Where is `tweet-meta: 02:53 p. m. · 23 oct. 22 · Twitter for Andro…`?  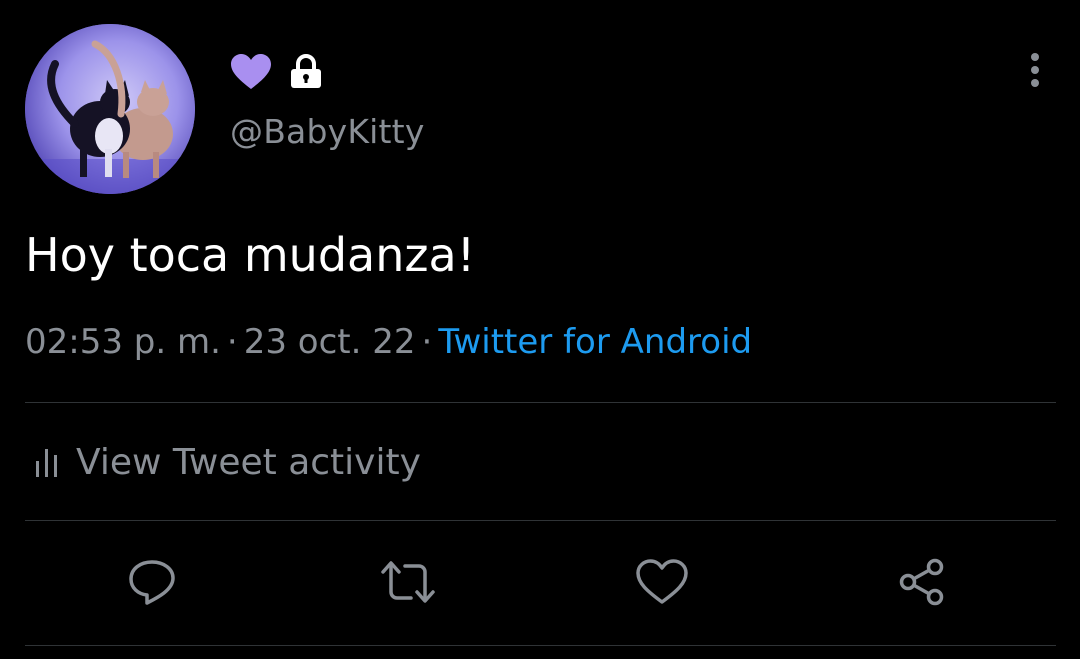 tweet-meta: 02:53 p. m. · 23 oct. 22 · Twitter for Andro… is located at coordinates (388, 342).